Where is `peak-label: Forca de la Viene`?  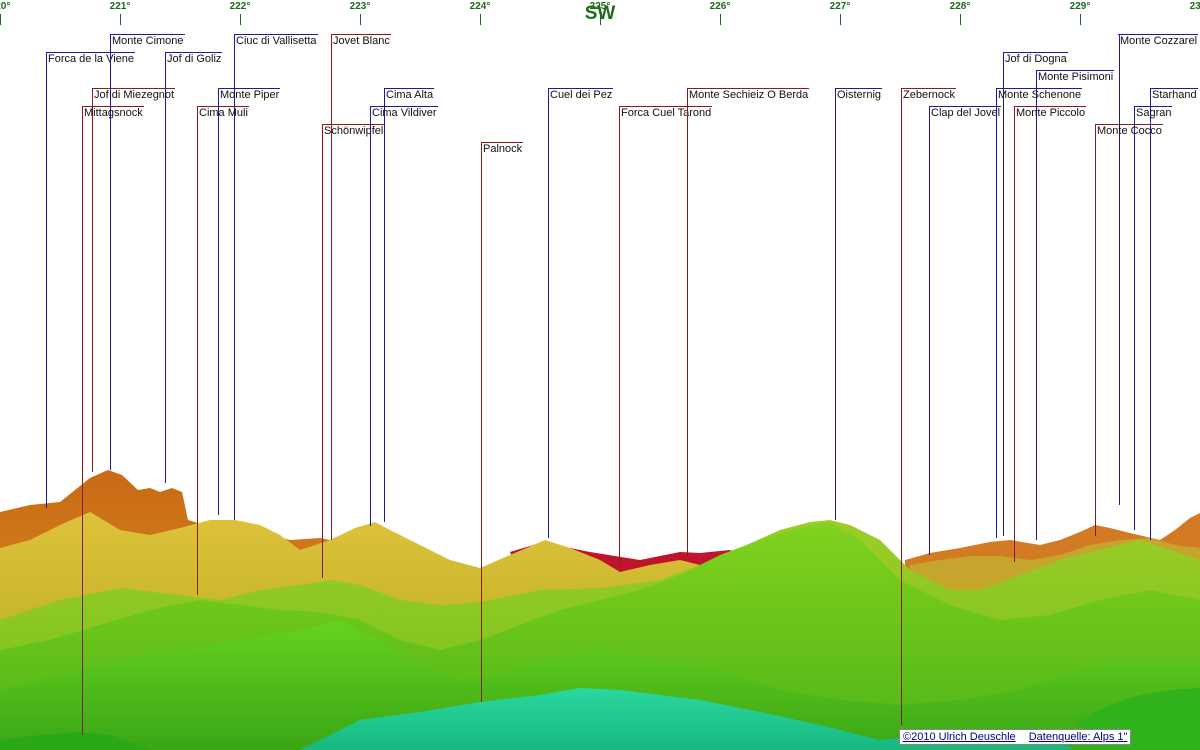
peak-label: Forca de la Viene is located at coordinates (91, 59).